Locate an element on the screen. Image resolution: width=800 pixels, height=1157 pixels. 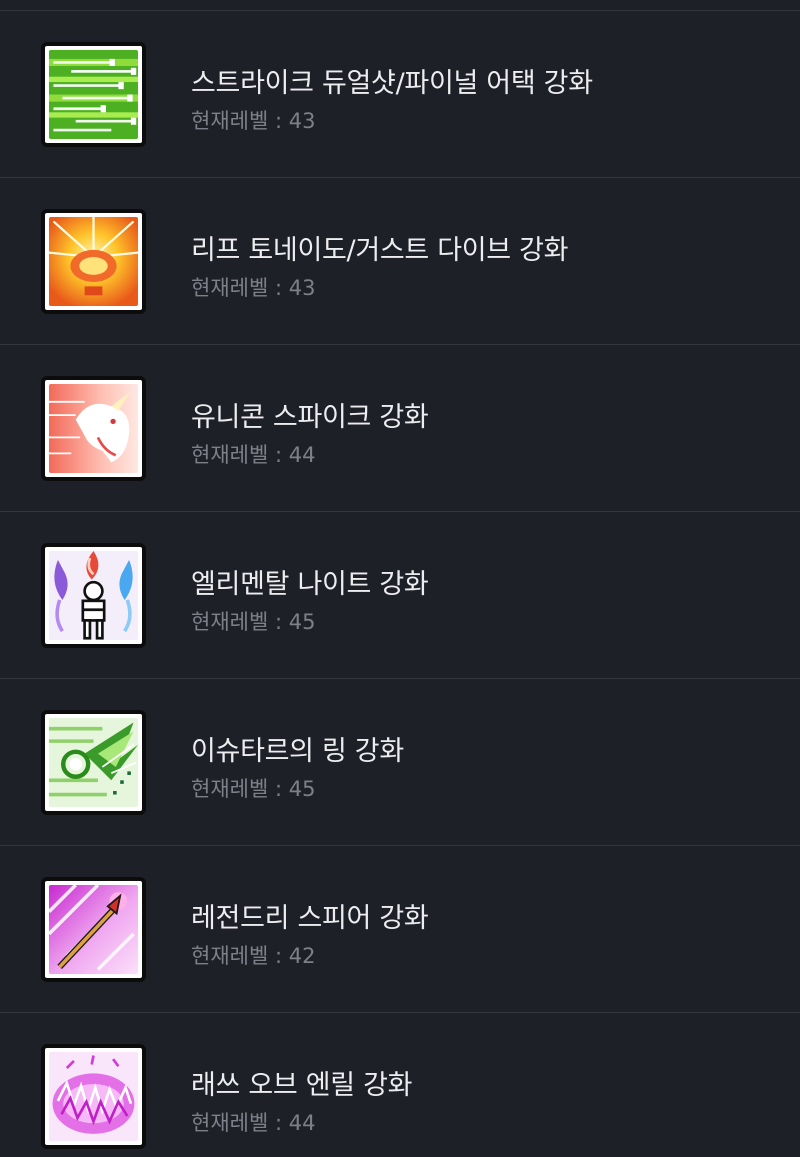
skill-title: 스트라이크 듀얼샷/파이널 어택 강화 is located at coordinates (392, 83).